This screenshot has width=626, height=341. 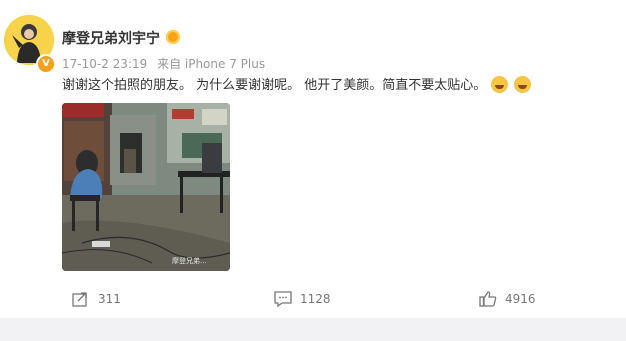 I want to click on like-count: 4916, so click(x=520, y=299).